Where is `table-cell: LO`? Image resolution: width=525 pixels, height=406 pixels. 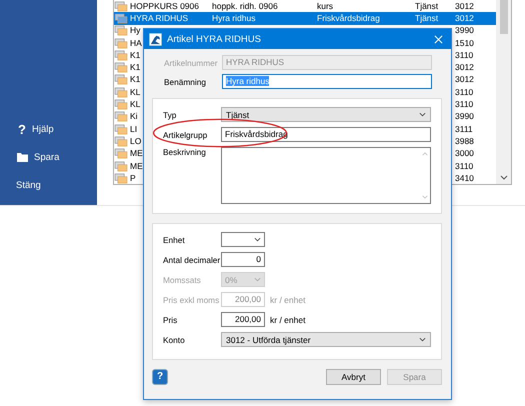 table-cell: LO is located at coordinates (136, 141).